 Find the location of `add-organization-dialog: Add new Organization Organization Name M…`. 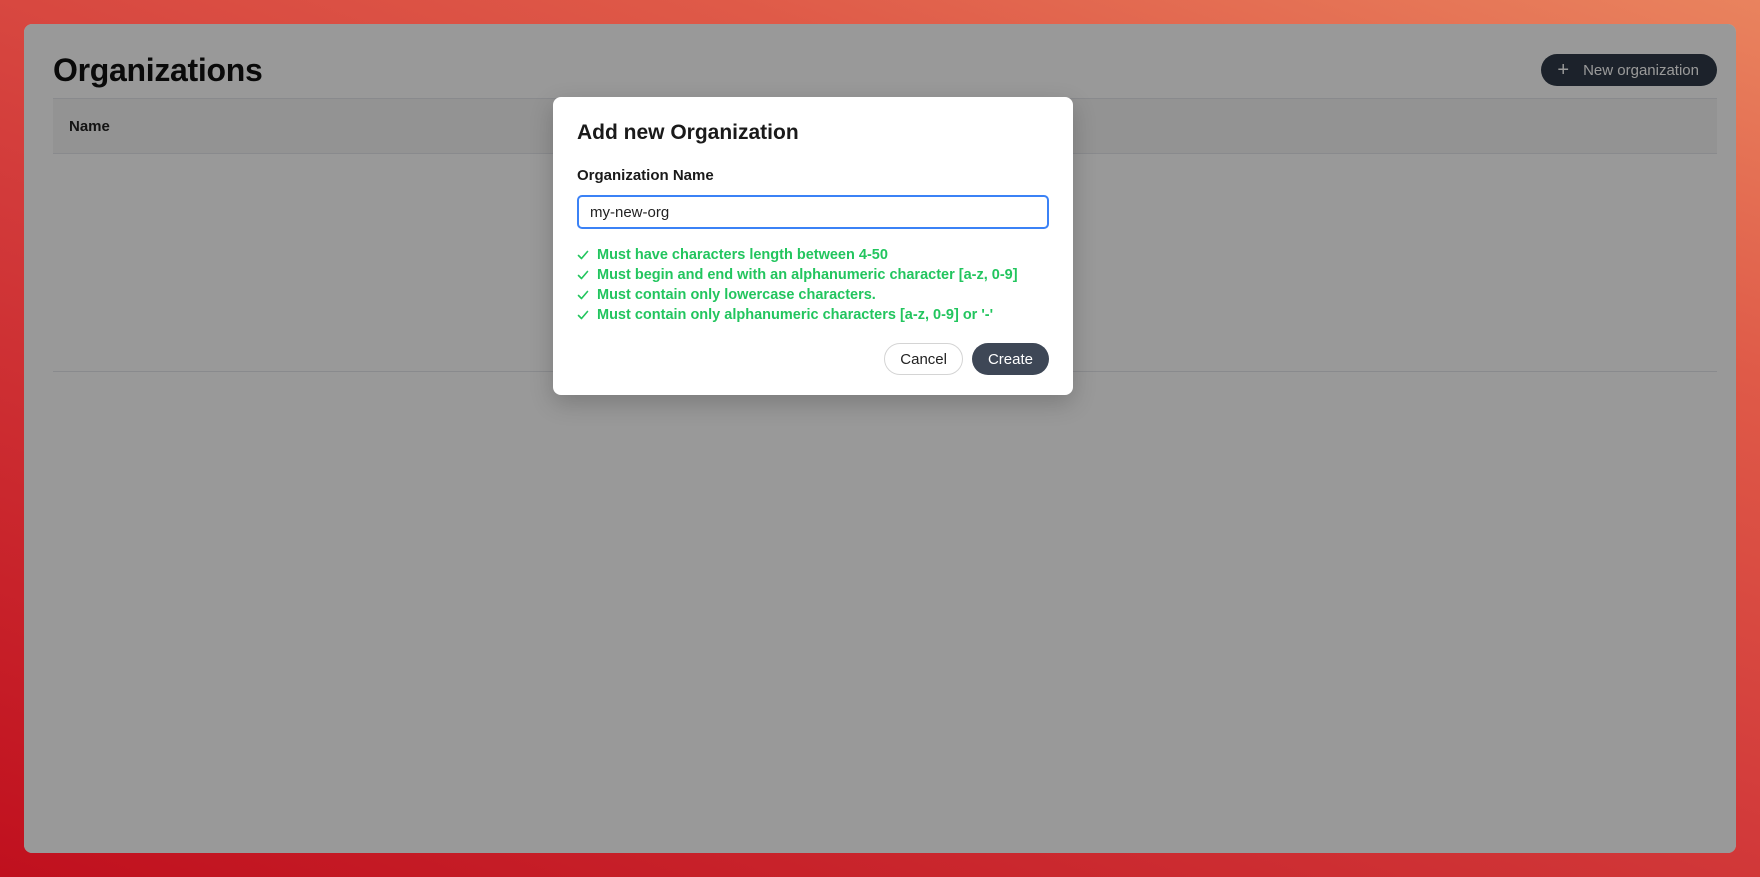

add-organization-dialog: Add new Organization Organization Name M… is located at coordinates (813, 246).